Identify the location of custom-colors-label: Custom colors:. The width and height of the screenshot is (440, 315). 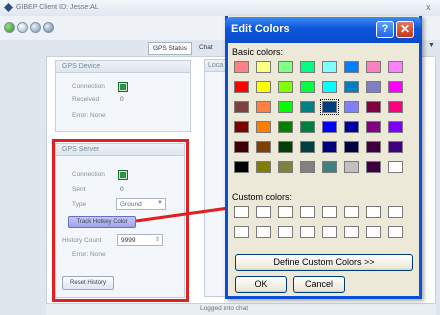
(262, 197).